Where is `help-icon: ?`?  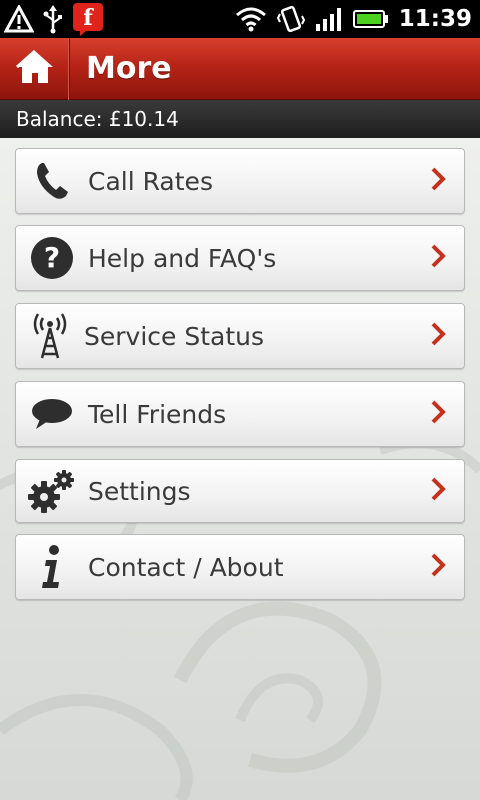
help-icon: ? is located at coordinates (52, 258).